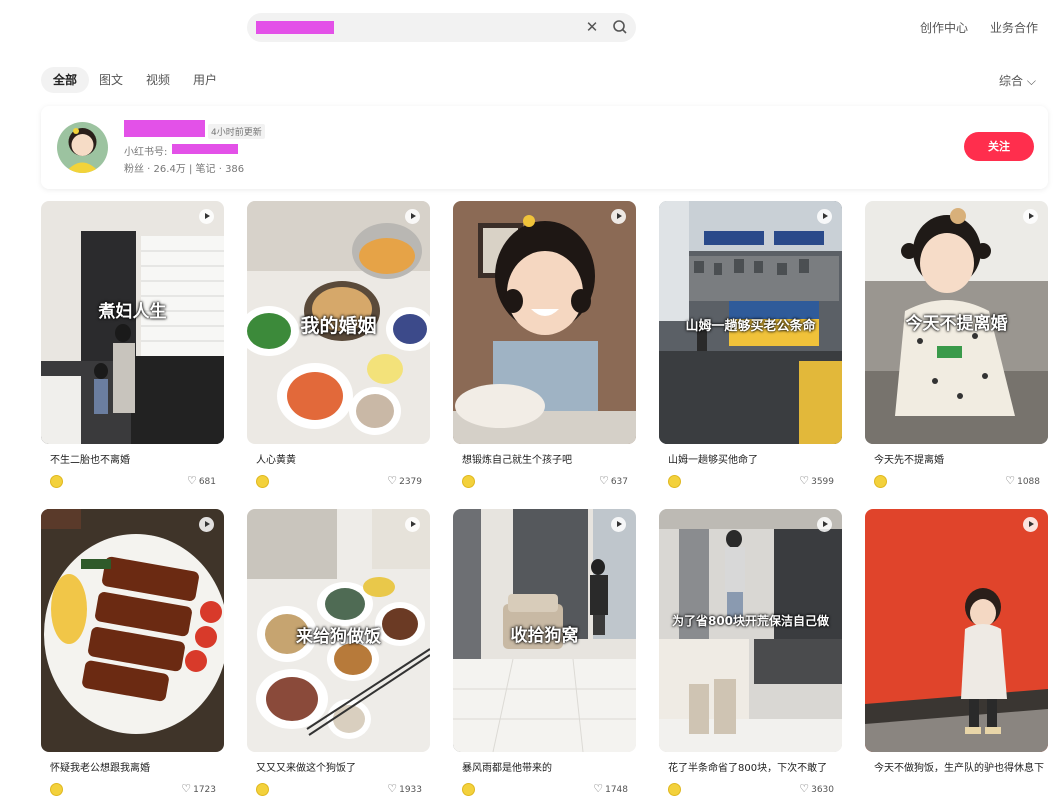  What do you see at coordinates (164, 128) in the screenshot?
I see `redacted-username` at bounding box center [164, 128].